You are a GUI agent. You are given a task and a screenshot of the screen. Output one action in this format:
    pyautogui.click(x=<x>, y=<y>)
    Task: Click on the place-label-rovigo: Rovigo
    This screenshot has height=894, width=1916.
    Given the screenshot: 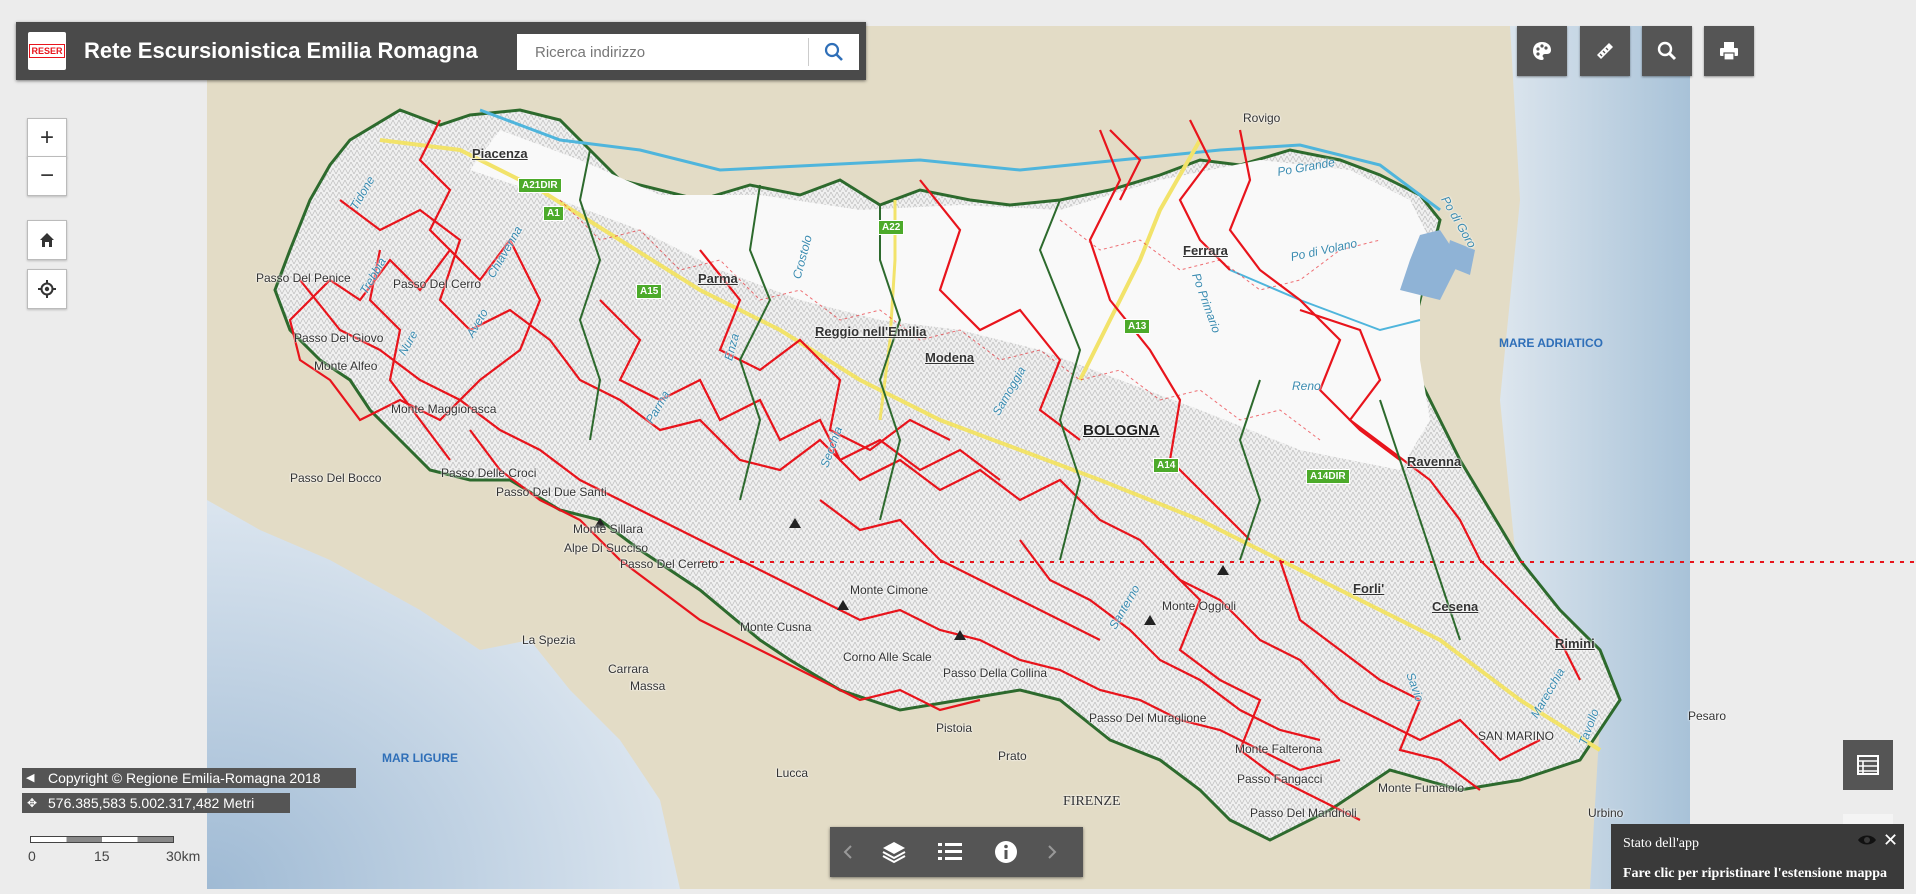 What is the action you would take?
    pyautogui.click(x=1262, y=118)
    